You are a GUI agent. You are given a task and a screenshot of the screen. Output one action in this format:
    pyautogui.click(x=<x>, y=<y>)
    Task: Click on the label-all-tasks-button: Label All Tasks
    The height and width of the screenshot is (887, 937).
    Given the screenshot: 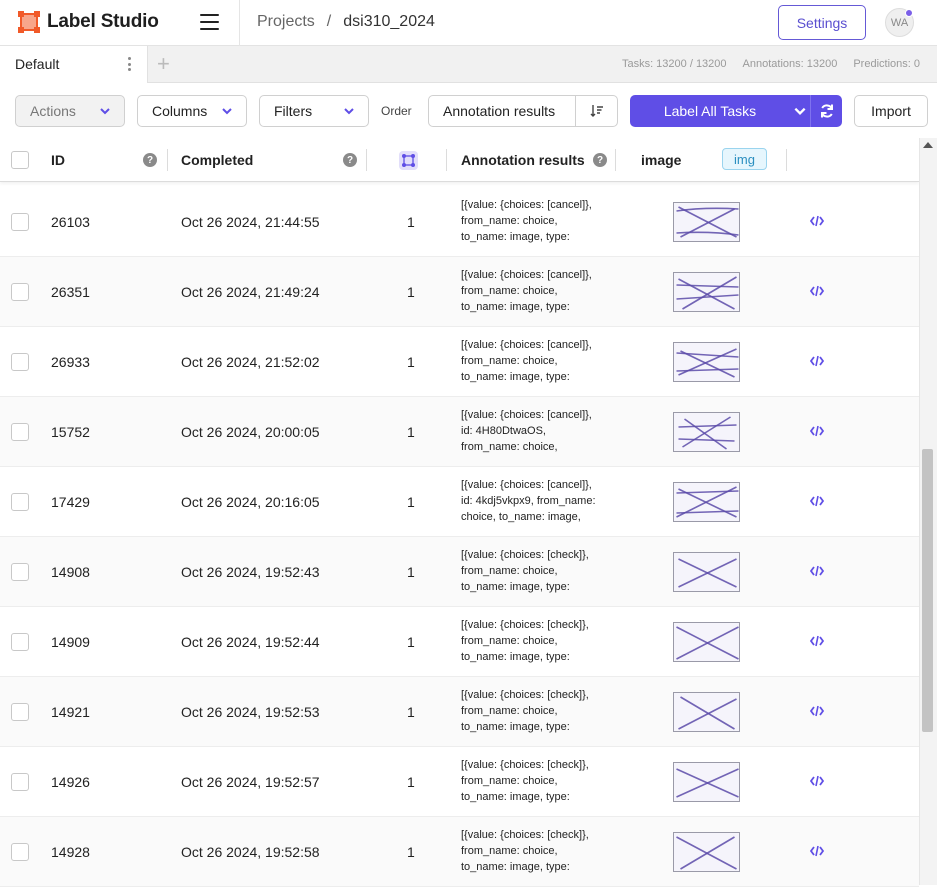 What is the action you would take?
    pyautogui.click(x=720, y=111)
    